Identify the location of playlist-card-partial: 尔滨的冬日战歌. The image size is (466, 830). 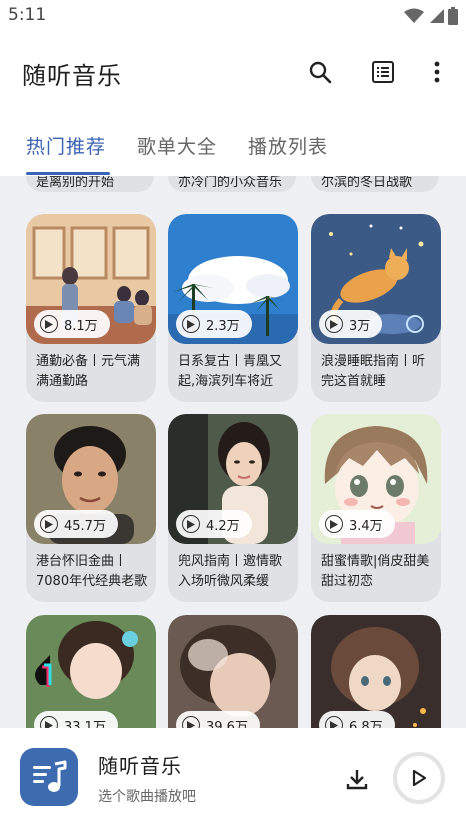
(375, 184).